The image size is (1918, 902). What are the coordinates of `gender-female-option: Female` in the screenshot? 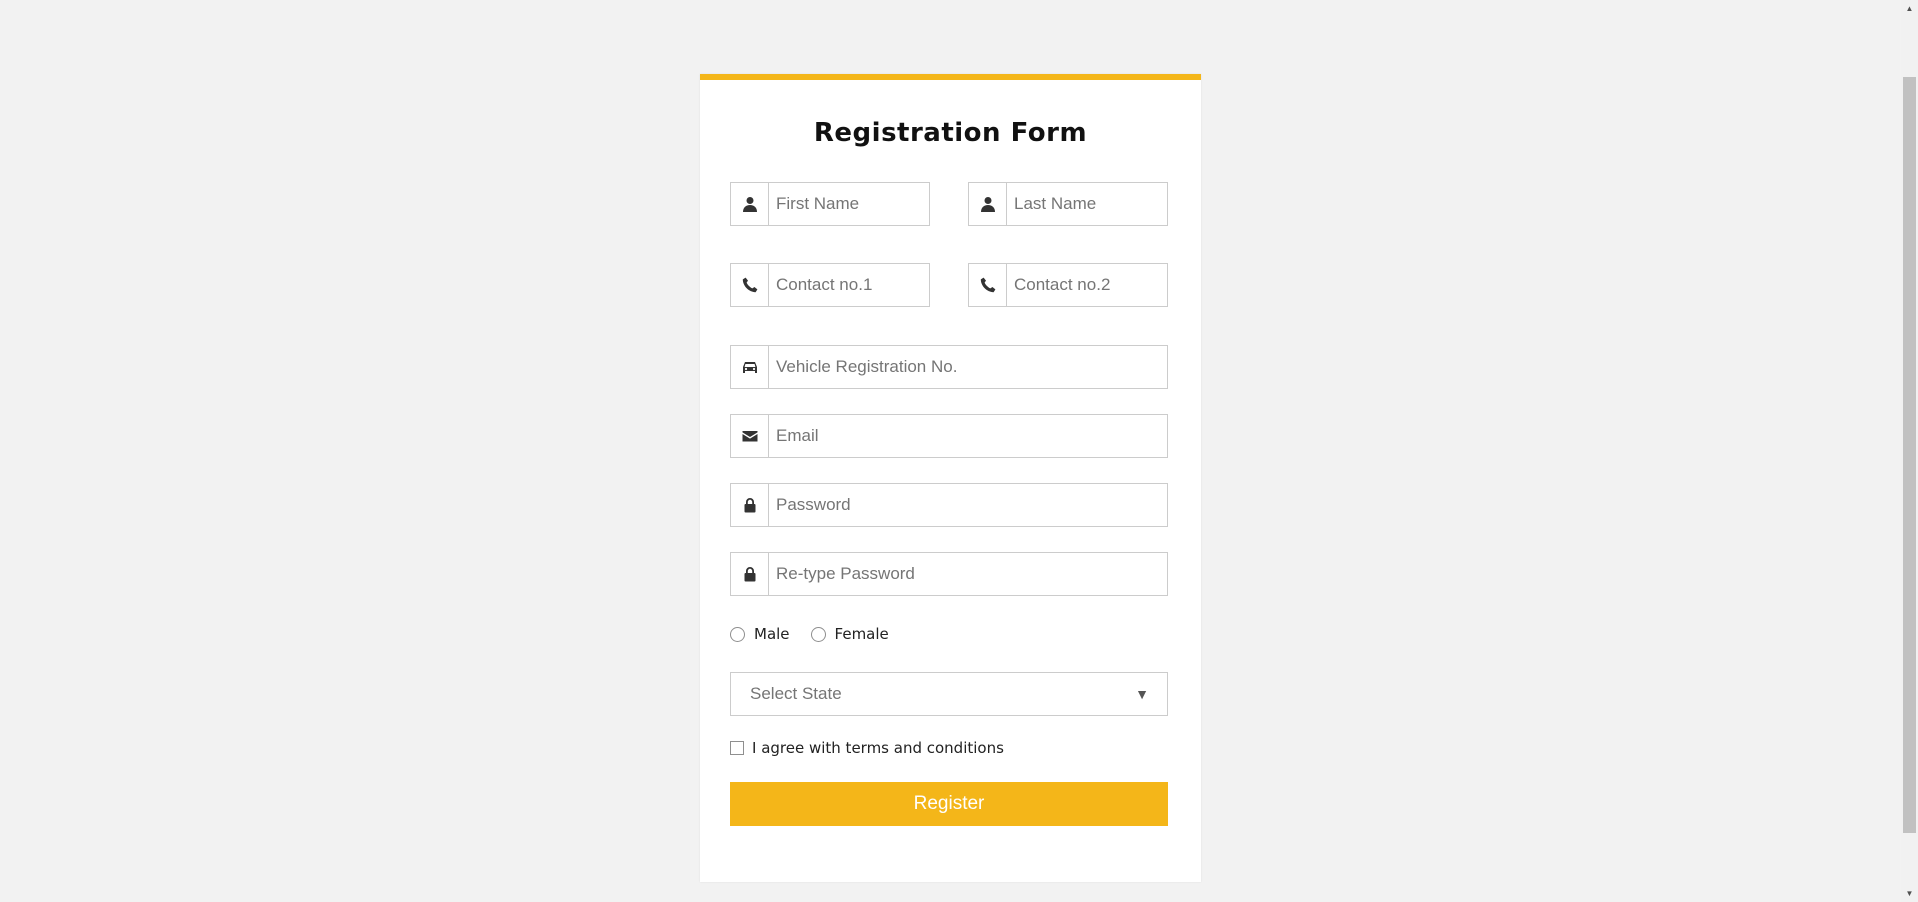 It's located at (849, 634).